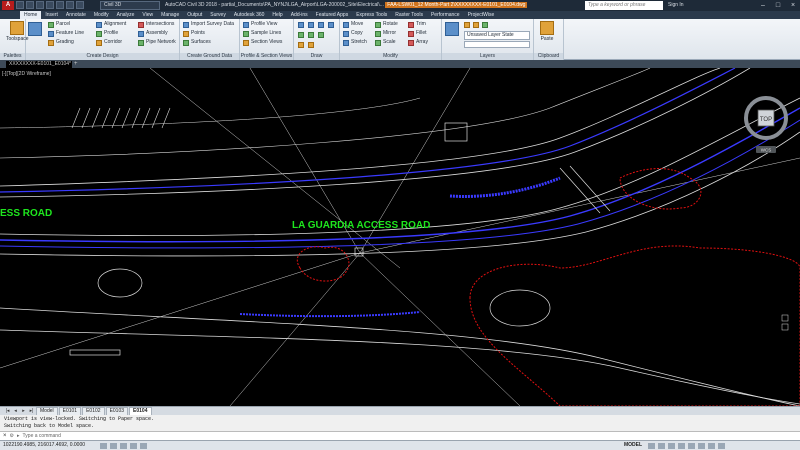 The height and width of the screenshot is (450, 800). Describe the element at coordinates (44, 445) in the screenshot. I see `coordinates-readout: 1022190.4985, 216017.4692, 0.0000` at that location.